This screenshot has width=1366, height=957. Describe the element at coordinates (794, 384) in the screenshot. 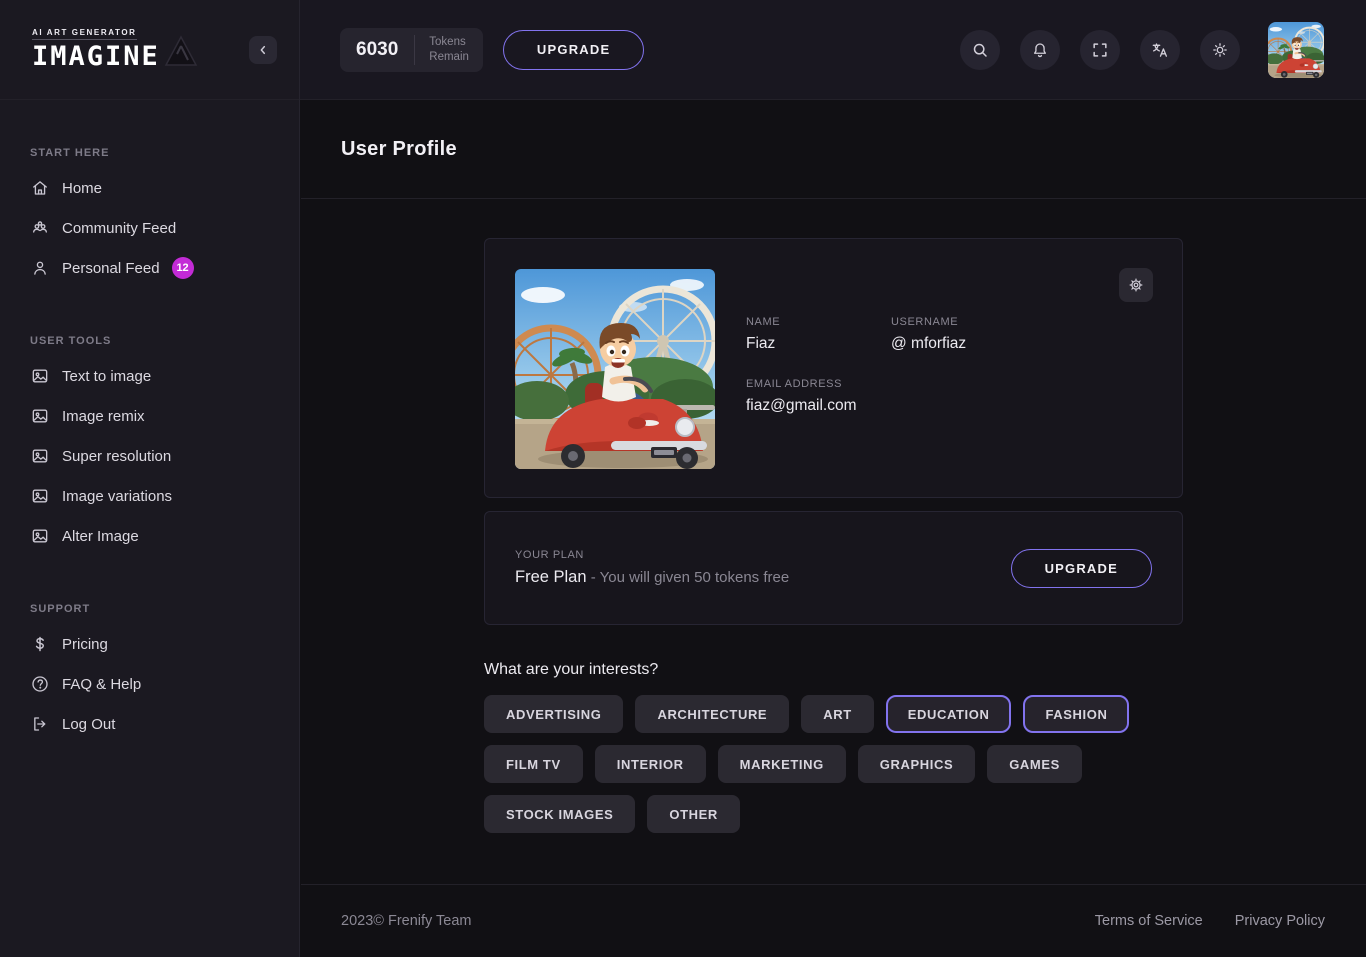

I see `email-label: EMAIL ADDRESS` at that location.